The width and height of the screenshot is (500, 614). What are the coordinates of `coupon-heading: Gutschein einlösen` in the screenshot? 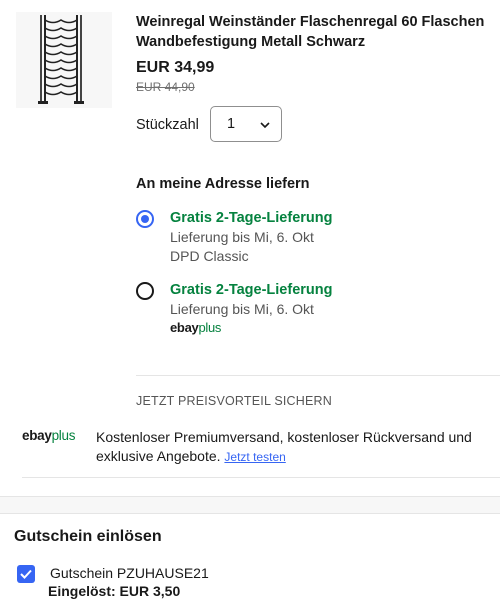 It's located at (88, 536).